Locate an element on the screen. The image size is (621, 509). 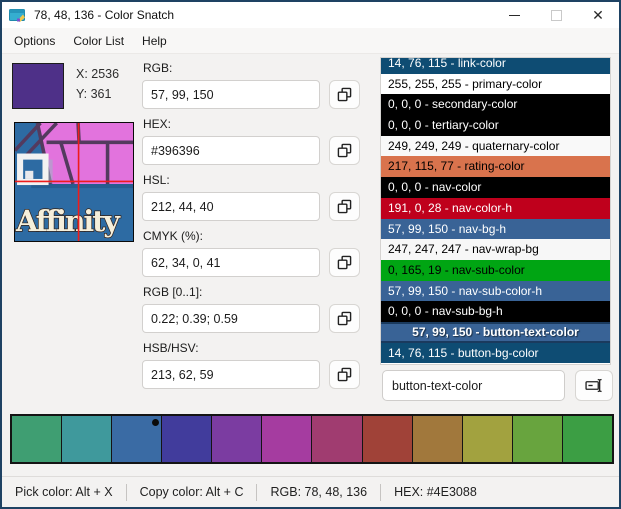
minimize-icon is located at coordinates (514, 15).